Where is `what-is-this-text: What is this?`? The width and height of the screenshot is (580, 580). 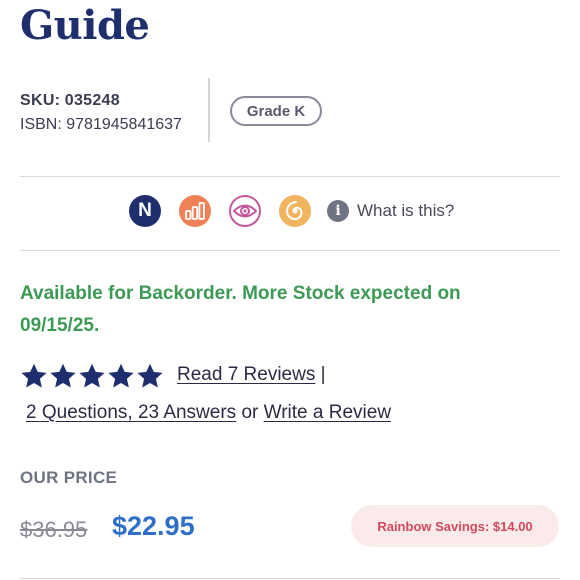 what-is-this-text: What is this? is located at coordinates (406, 210).